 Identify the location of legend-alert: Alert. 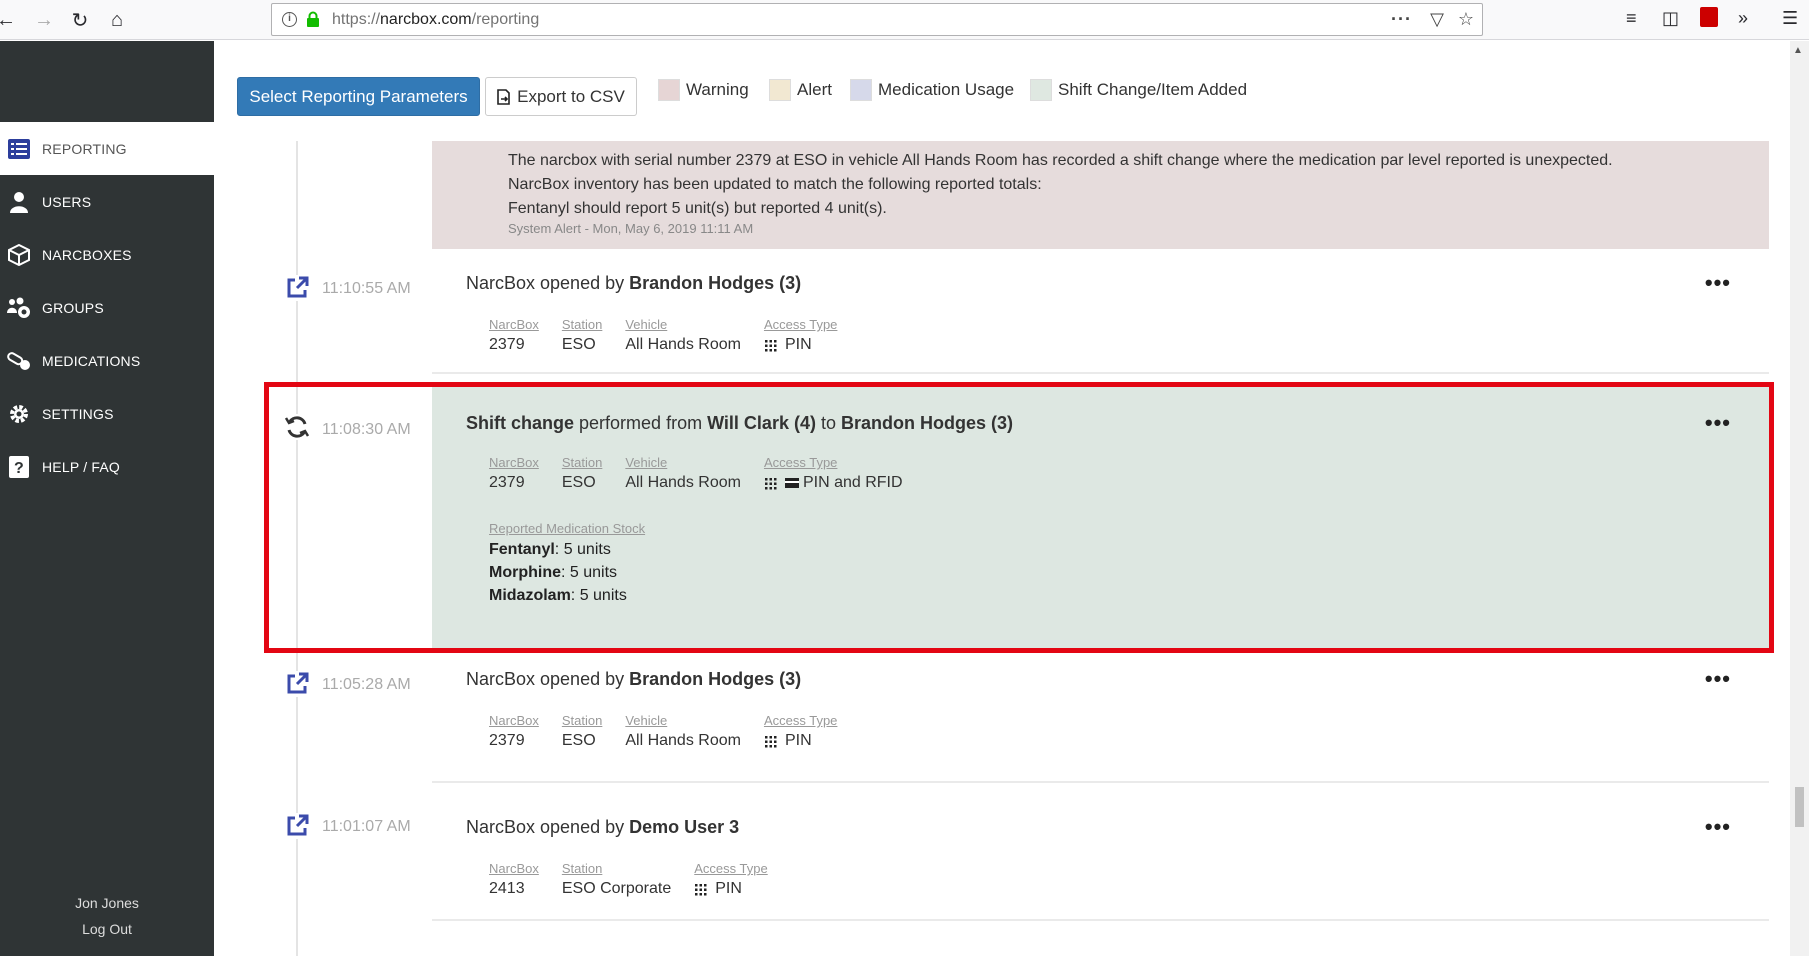
(800, 90).